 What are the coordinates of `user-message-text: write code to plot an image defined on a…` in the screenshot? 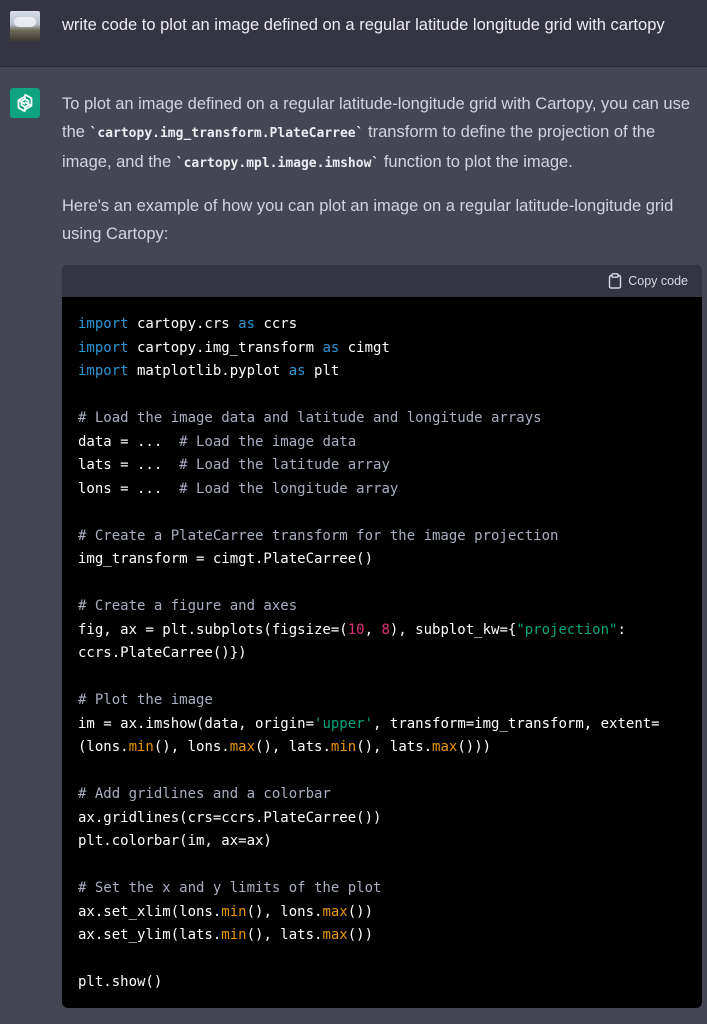 It's located at (363, 25).